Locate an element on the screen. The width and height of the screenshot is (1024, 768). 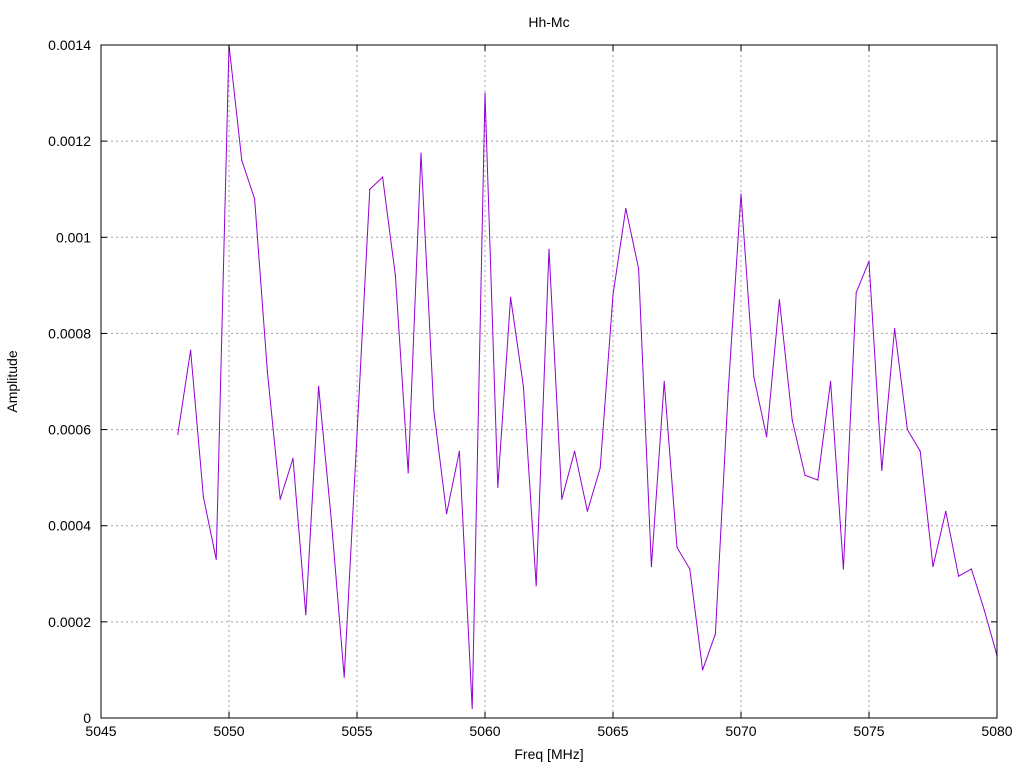
x-tick-label: 5060 is located at coordinates (484, 731).